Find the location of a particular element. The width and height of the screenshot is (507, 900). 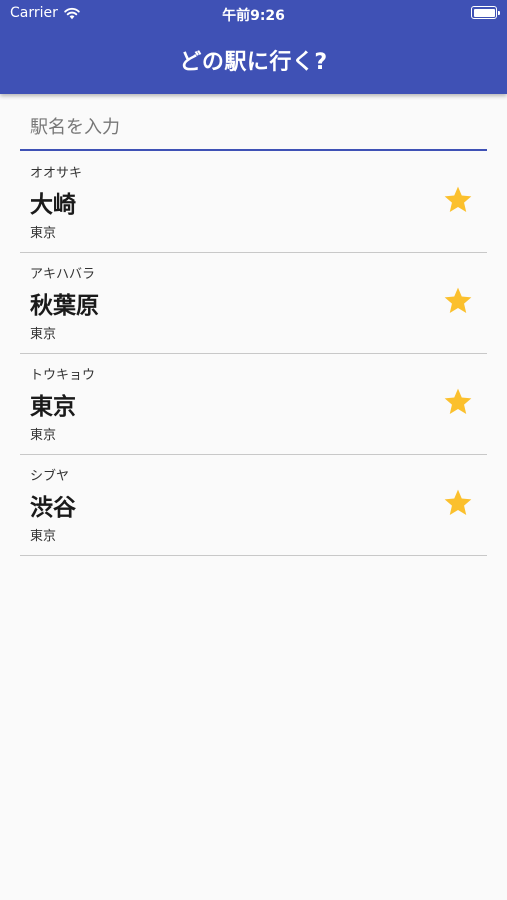

station-row: オオサキ 大崎 東京 is located at coordinates (253, 202).